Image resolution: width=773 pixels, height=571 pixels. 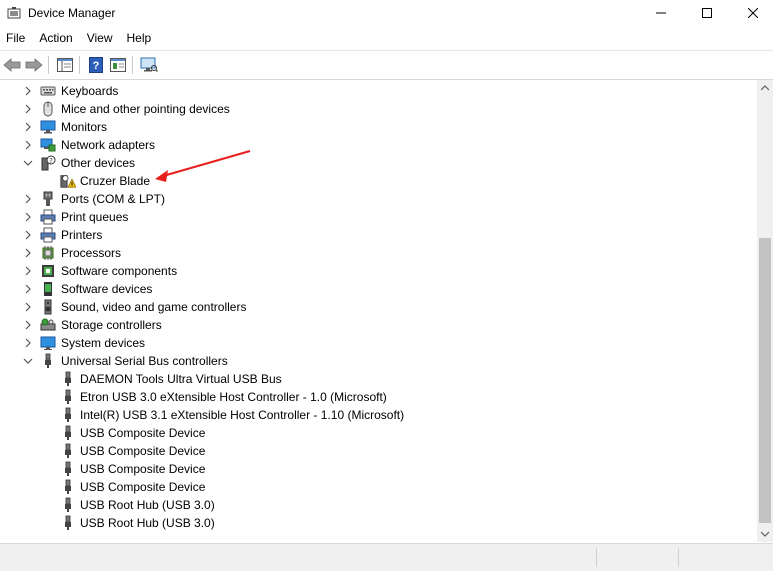 I want to click on menu-help: Help, so click(x=139, y=38).